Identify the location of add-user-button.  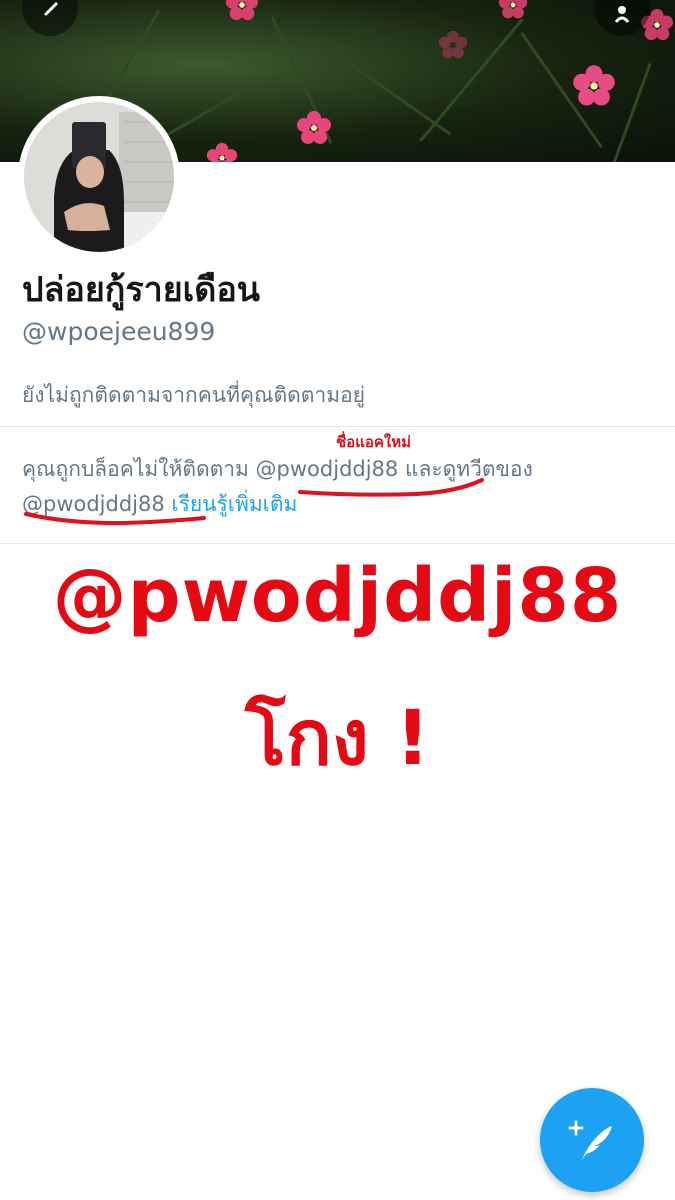
(622, 18).